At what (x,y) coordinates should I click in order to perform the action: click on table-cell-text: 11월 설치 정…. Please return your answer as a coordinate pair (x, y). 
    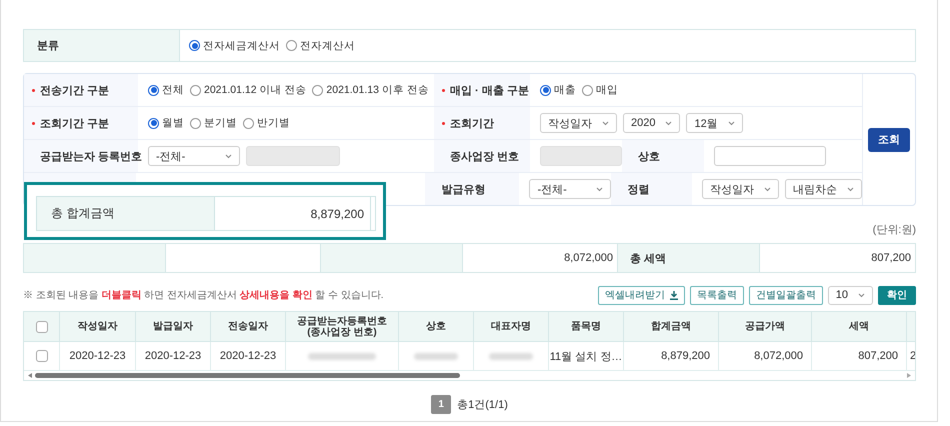
    Looking at the image, I should click on (586, 357).